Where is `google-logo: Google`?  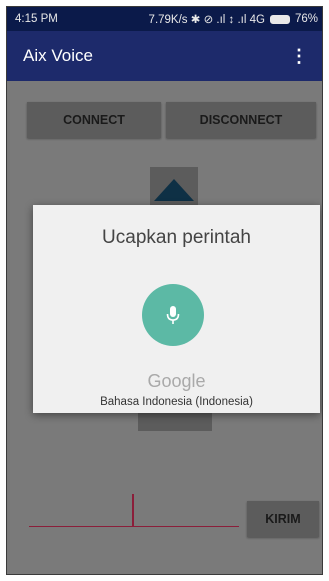
google-logo: Google is located at coordinates (176, 381).